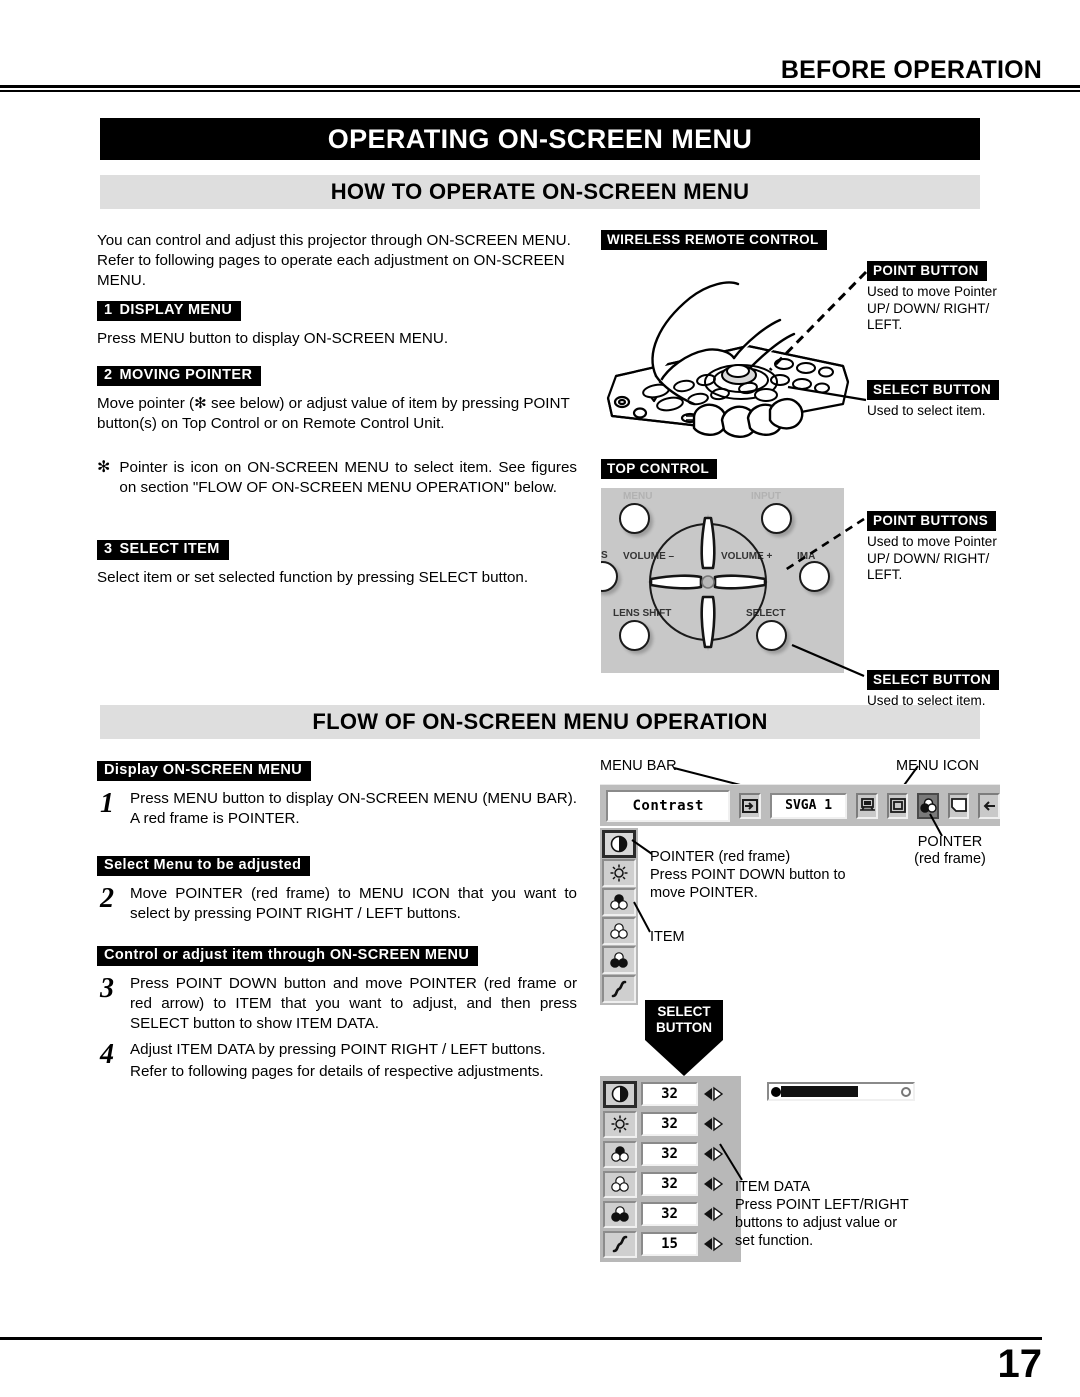  Describe the element at coordinates (540, 139) in the screenshot. I see `page-title: OPERATING ON-SCREEN MENU` at that location.